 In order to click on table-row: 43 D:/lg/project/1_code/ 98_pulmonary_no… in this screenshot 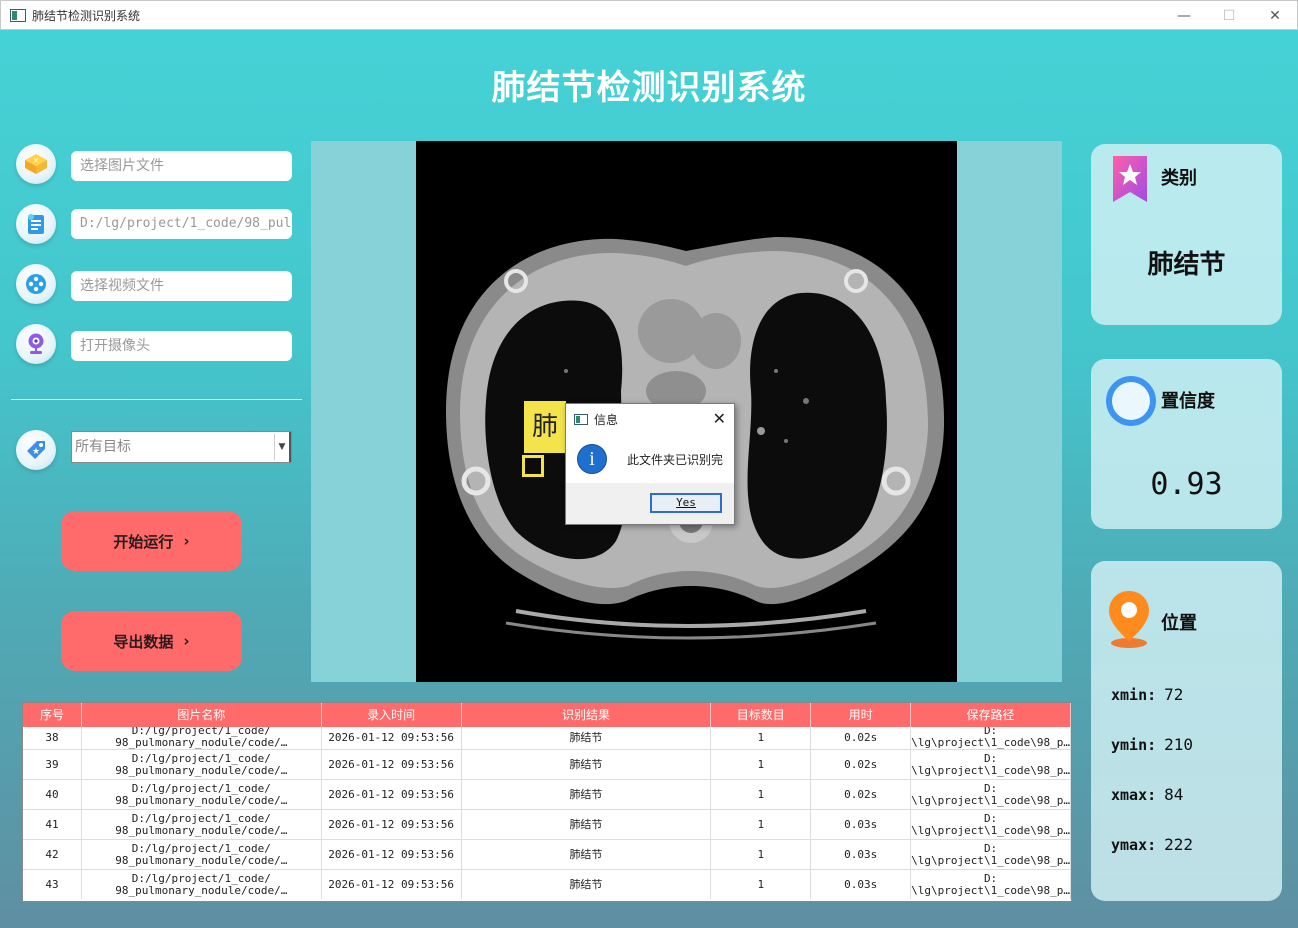, I will do `click(547, 884)`.